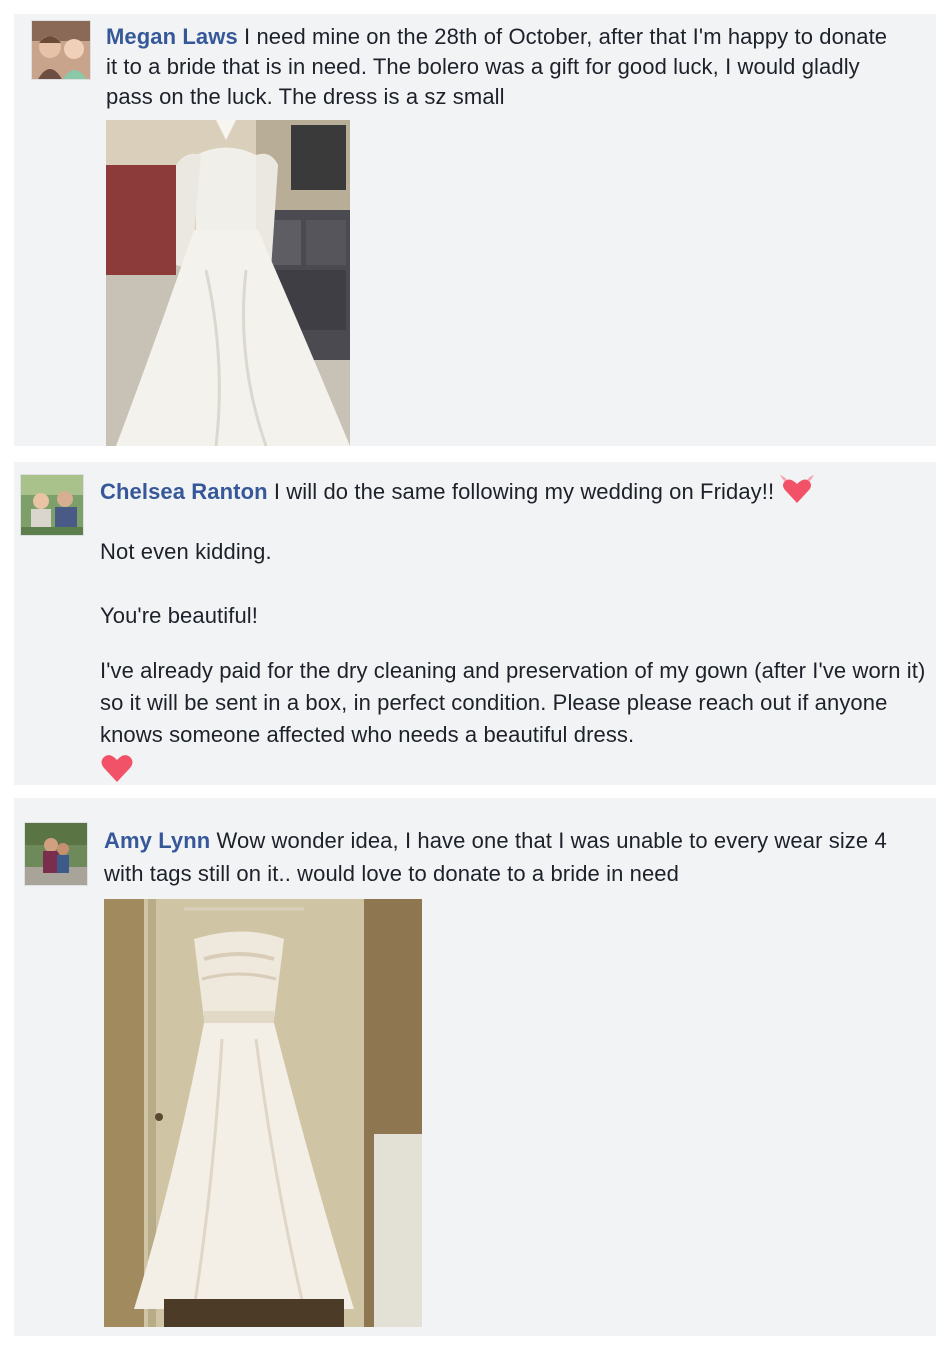 This screenshot has width=950, height=1352. What do you see at coordinates (797, 494) in the screenshot?
I see `heart-with-wings-icon` at bounding box center [797, 494].